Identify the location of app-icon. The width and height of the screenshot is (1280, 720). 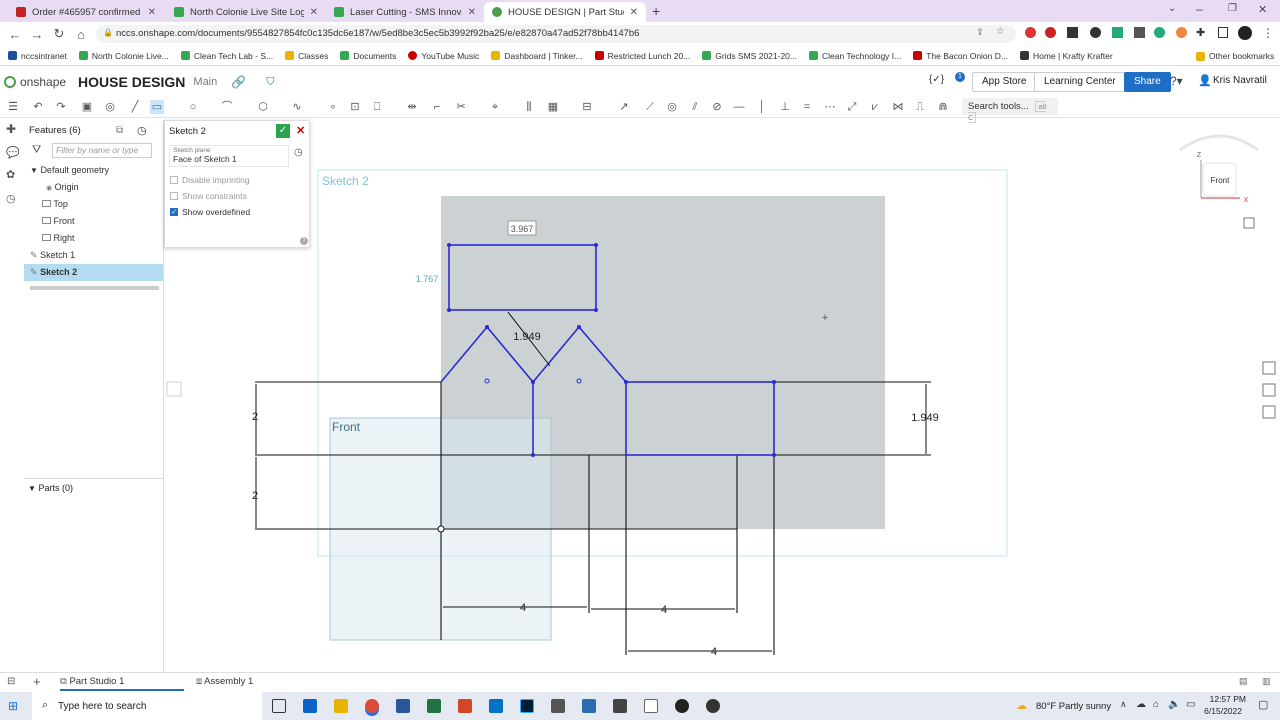
(589, 706).